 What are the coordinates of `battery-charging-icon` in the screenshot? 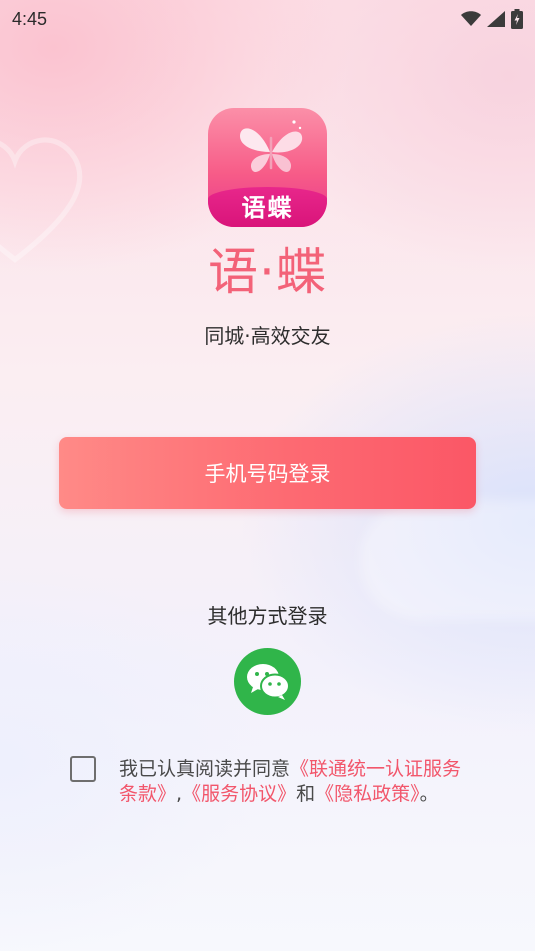 It's located at (517, 19).